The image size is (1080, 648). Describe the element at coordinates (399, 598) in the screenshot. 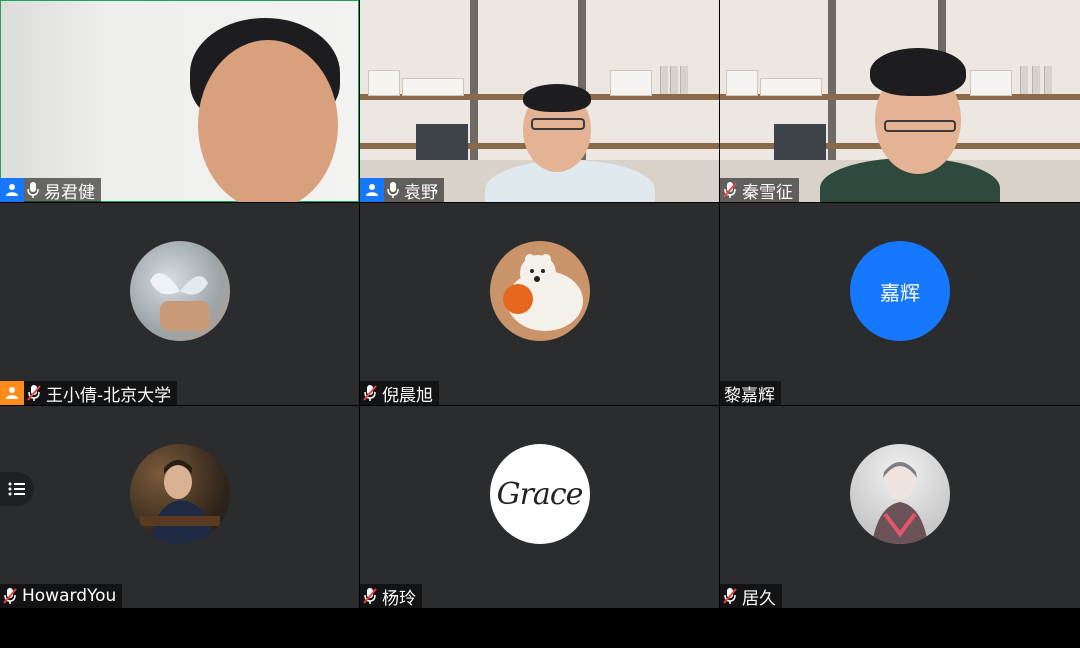

I see `participant-name: 杨玲` at that location.